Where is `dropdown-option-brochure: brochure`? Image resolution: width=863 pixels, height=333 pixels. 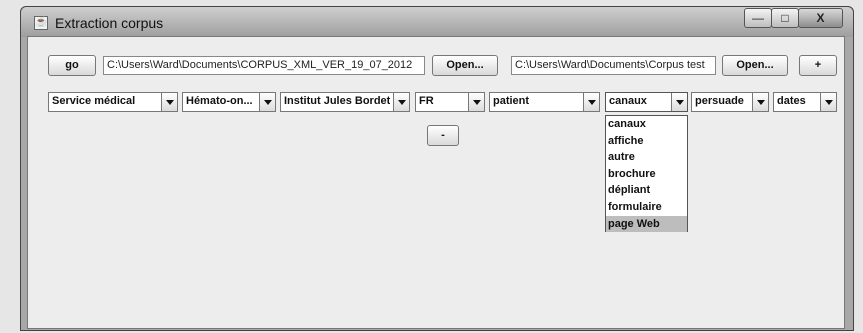
dropdown-option-brochure: brochure is located at coordinates (646, 174).